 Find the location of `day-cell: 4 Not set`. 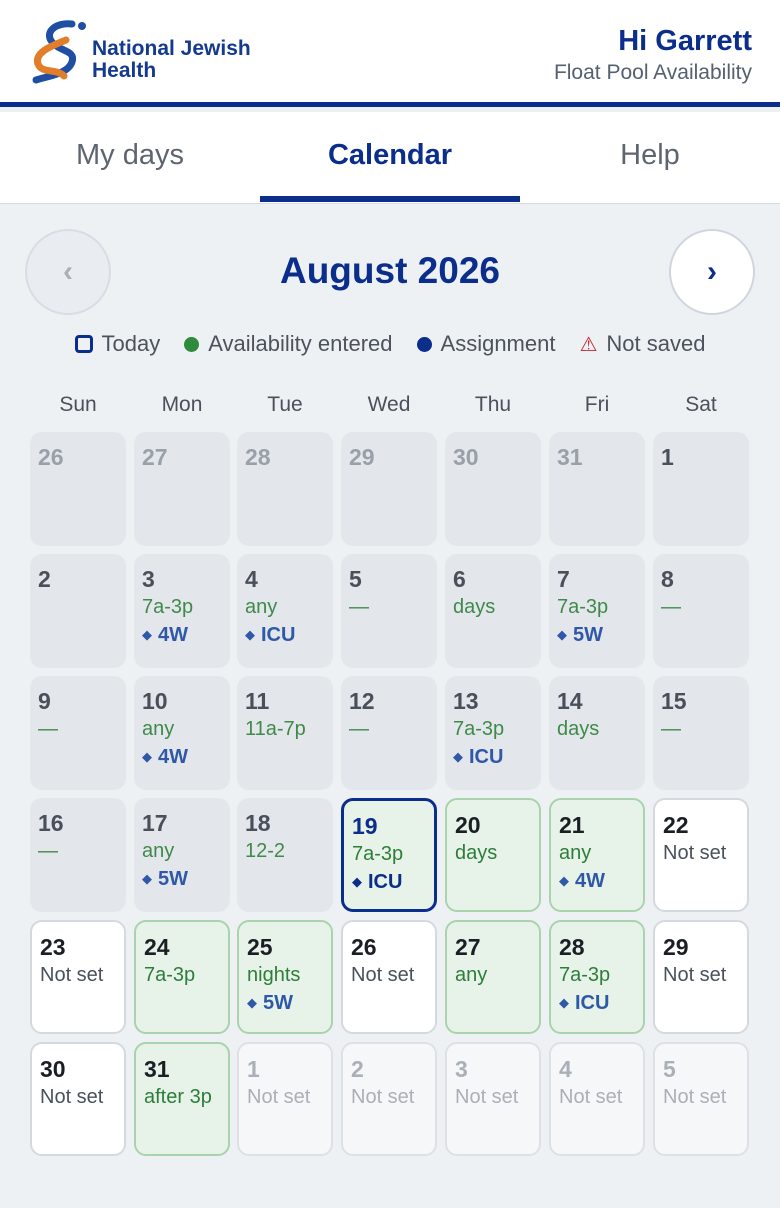

day-cell: 4 Not set is located at coordinates (597, 1099).